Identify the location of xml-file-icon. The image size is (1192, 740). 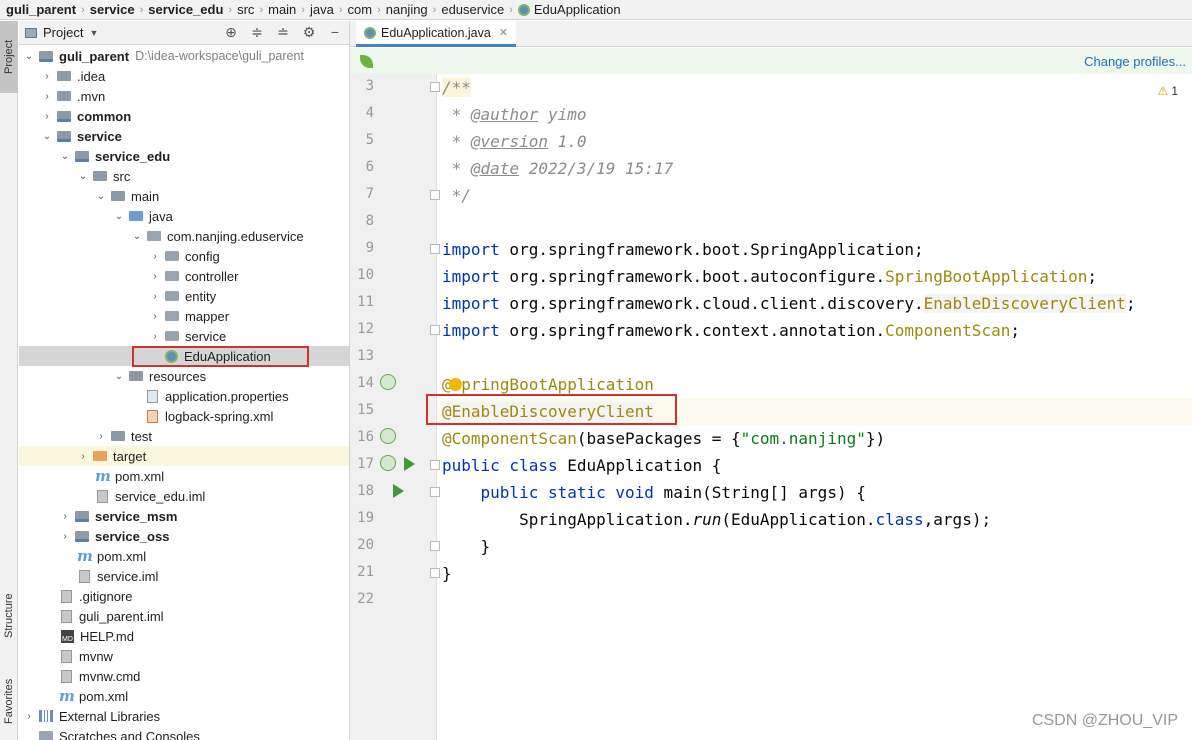
(152, 416).